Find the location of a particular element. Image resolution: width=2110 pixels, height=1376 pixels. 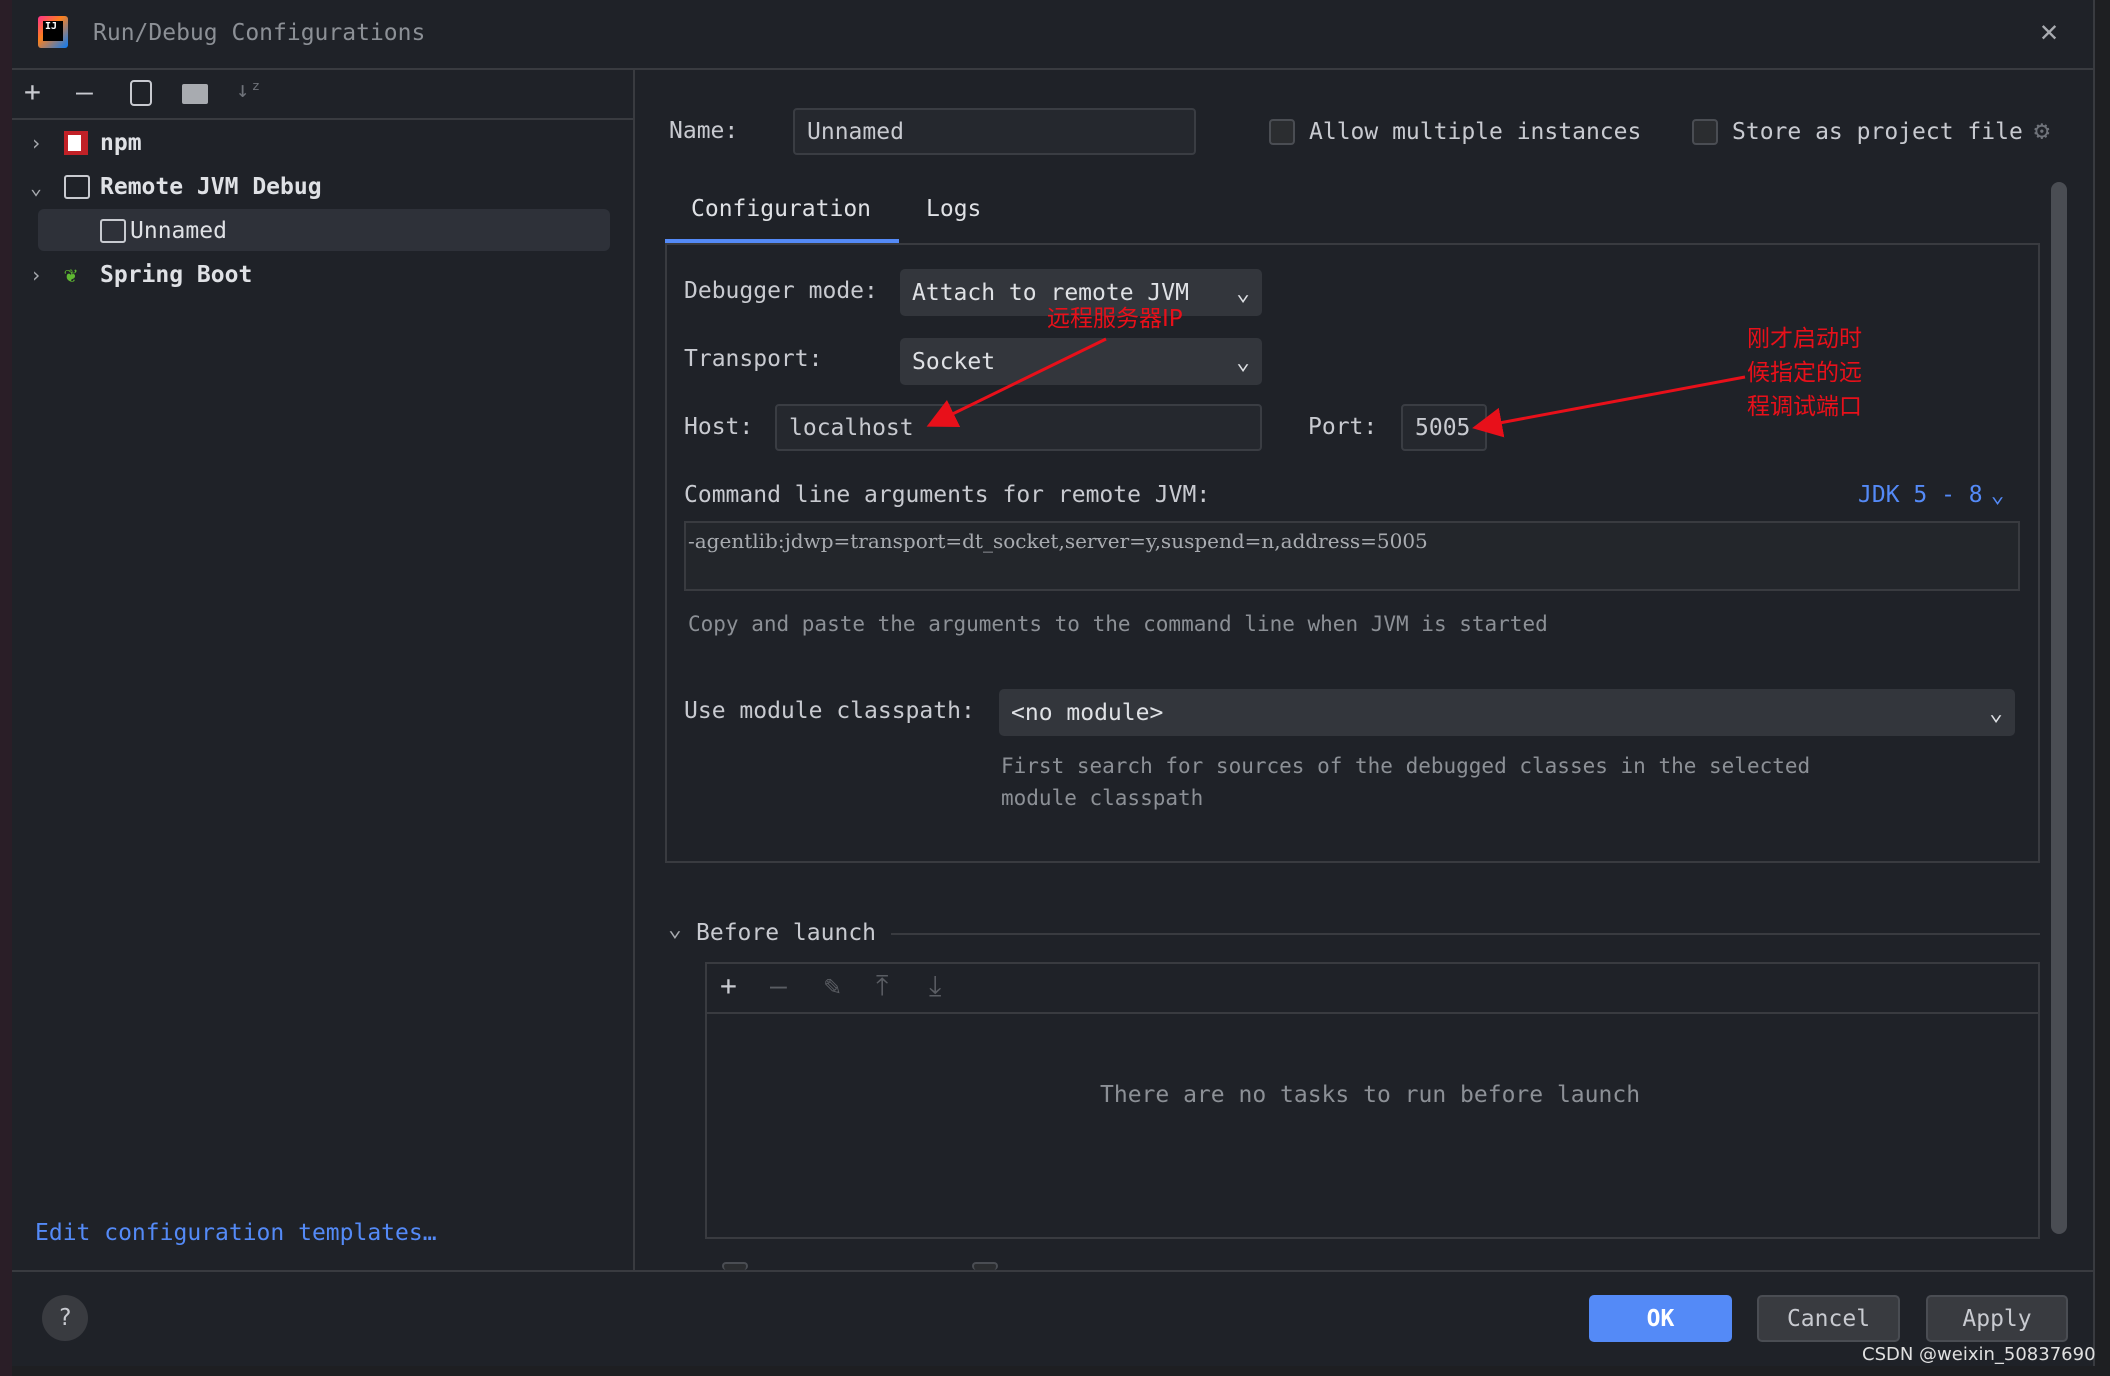

host-arrow is located at coordinates (1016, 382).